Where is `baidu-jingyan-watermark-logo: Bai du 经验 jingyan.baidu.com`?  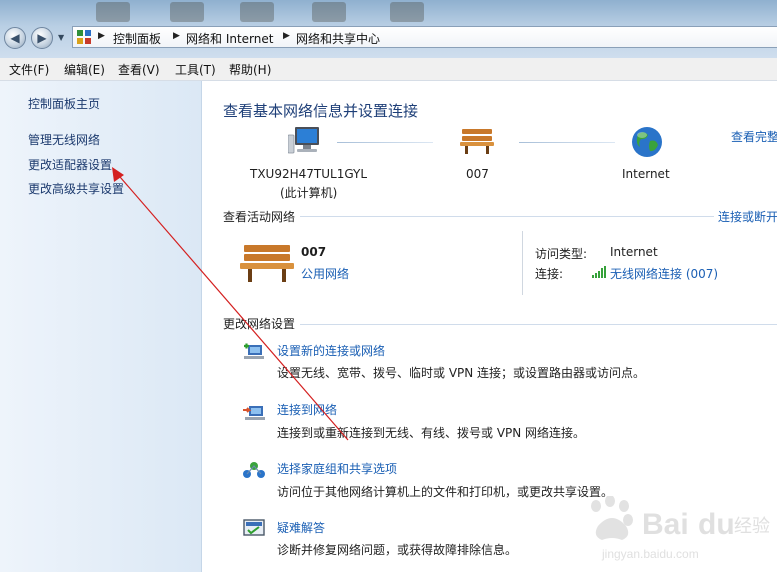
baidu-jingyan-watermark-logo: Bai du 经验 jingyan.baidu.com is located at coordinates (680, 528).